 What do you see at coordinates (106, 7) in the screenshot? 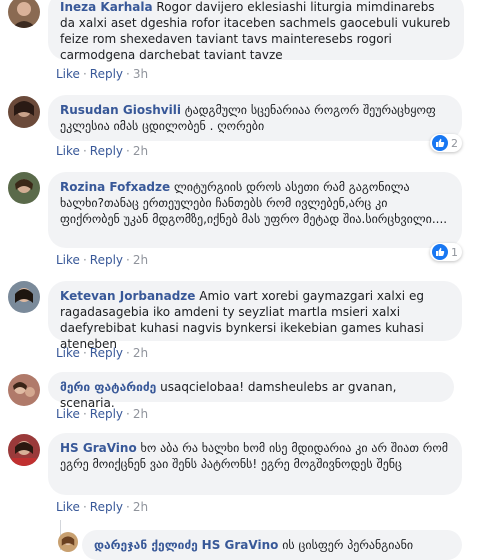
I see `commenter-name: Ineza Karhala` at bounding box center [106, 7].